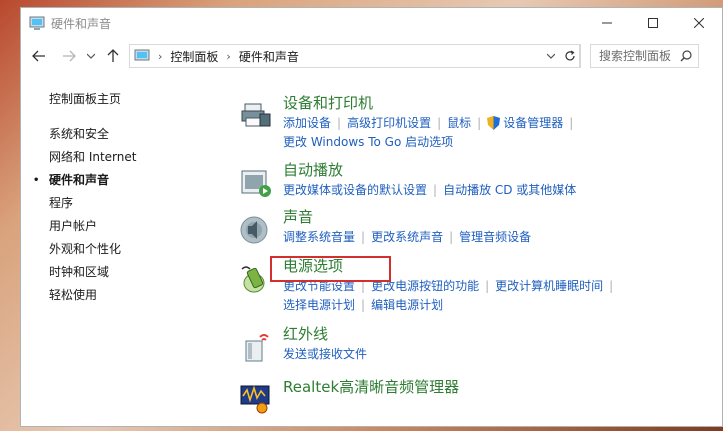 This screenshot has width=723, height=431. What do you see at coordinates (495, 237) in the screenshot?
I see `manage-audio-devices-link: 管理音频设备` at bounding box center [495, 237].